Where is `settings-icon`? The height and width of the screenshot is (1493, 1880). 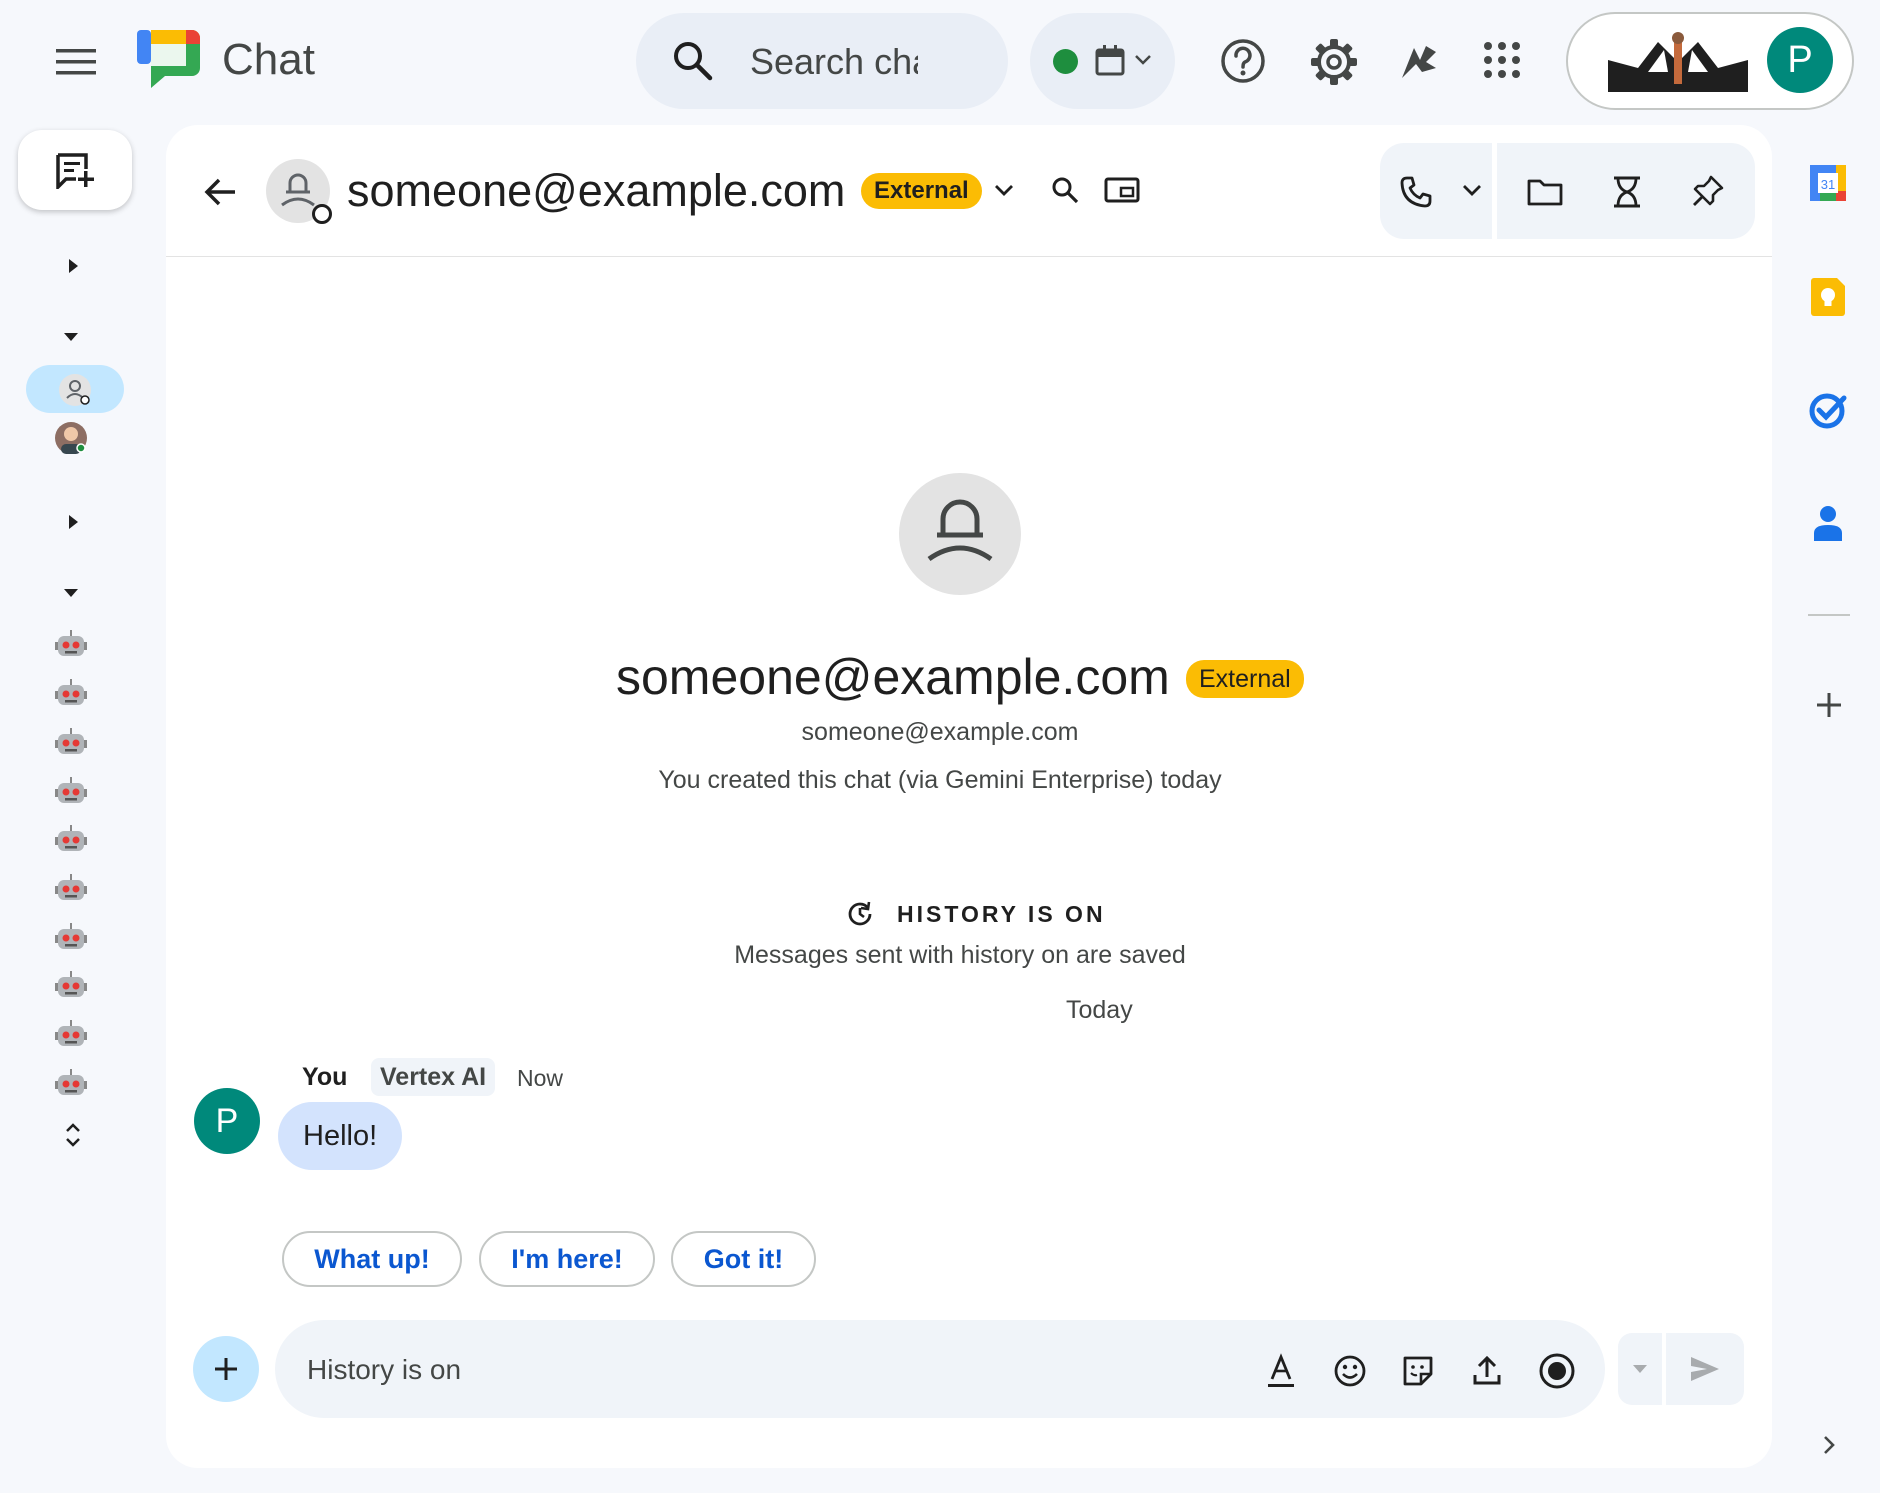
settings-icon is located at coordinates (1334, 62).